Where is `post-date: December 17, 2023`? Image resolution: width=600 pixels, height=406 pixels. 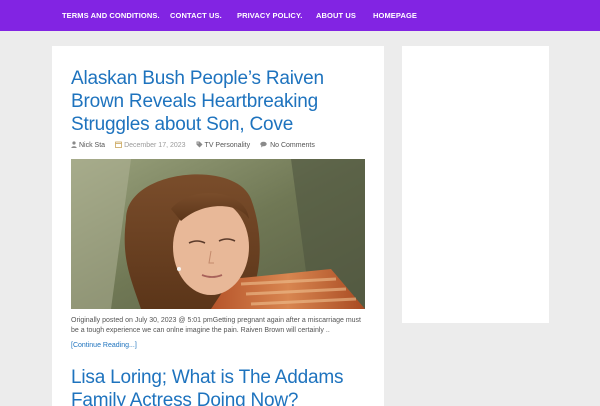 post-date: December 17, 2023 is located at coordinates (150, 145).